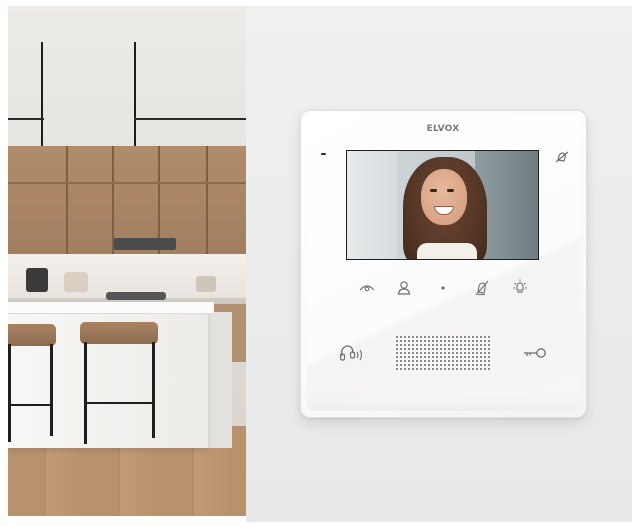 Image resolution: width=638 pixels, height=526 pixels. I want to click on mute-icon, so click(482, 288).